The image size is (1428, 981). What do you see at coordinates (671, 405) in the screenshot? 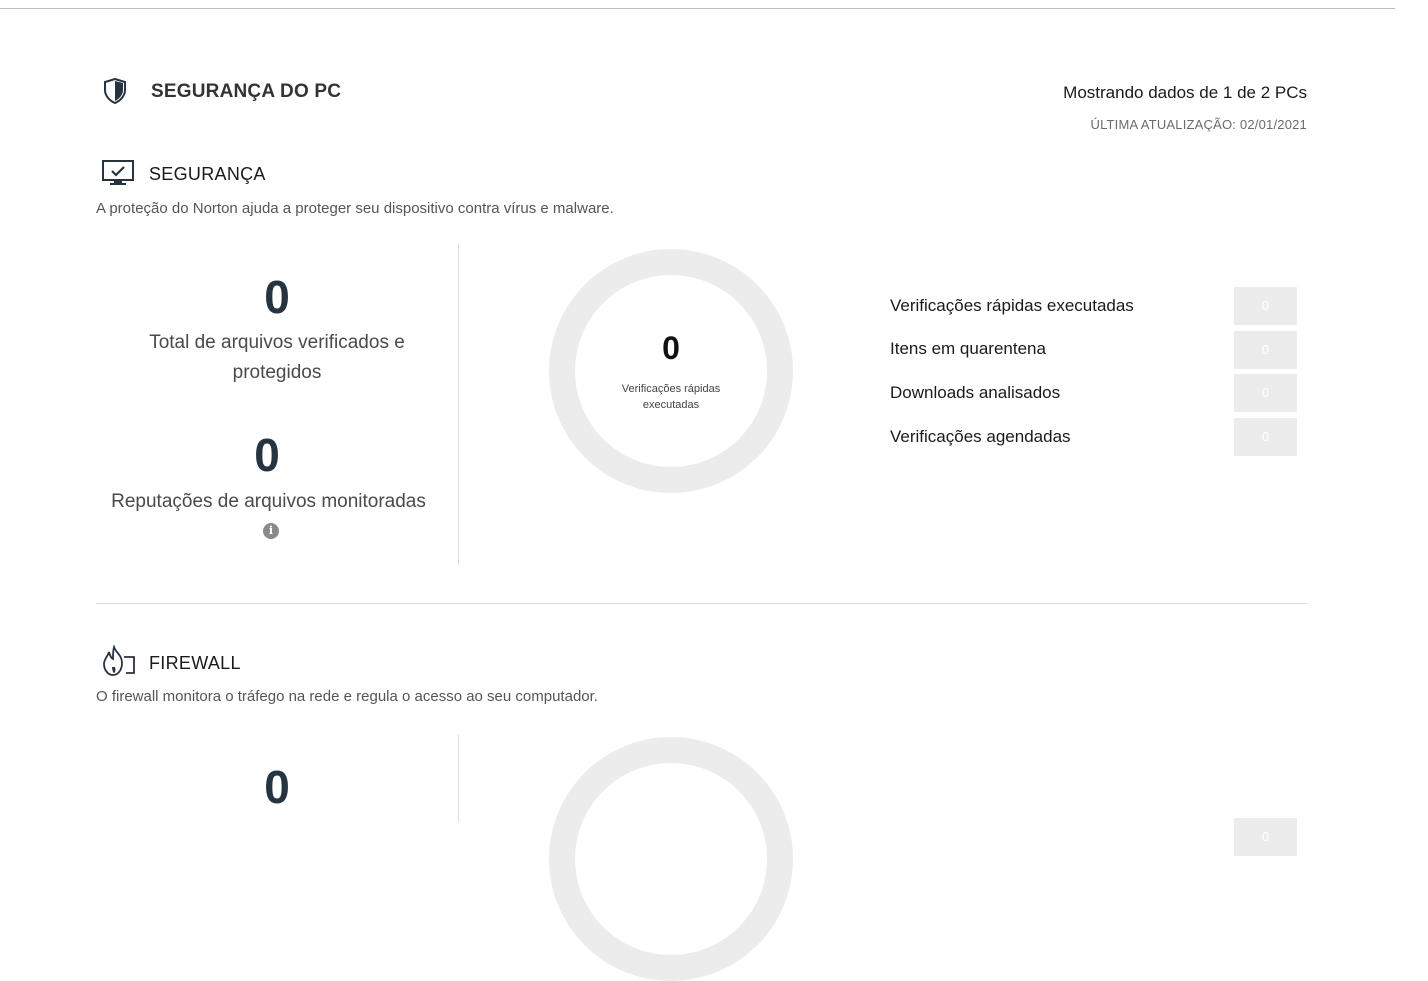
I see `ring-label-line2: executadas` at bounding box center [671, 405].